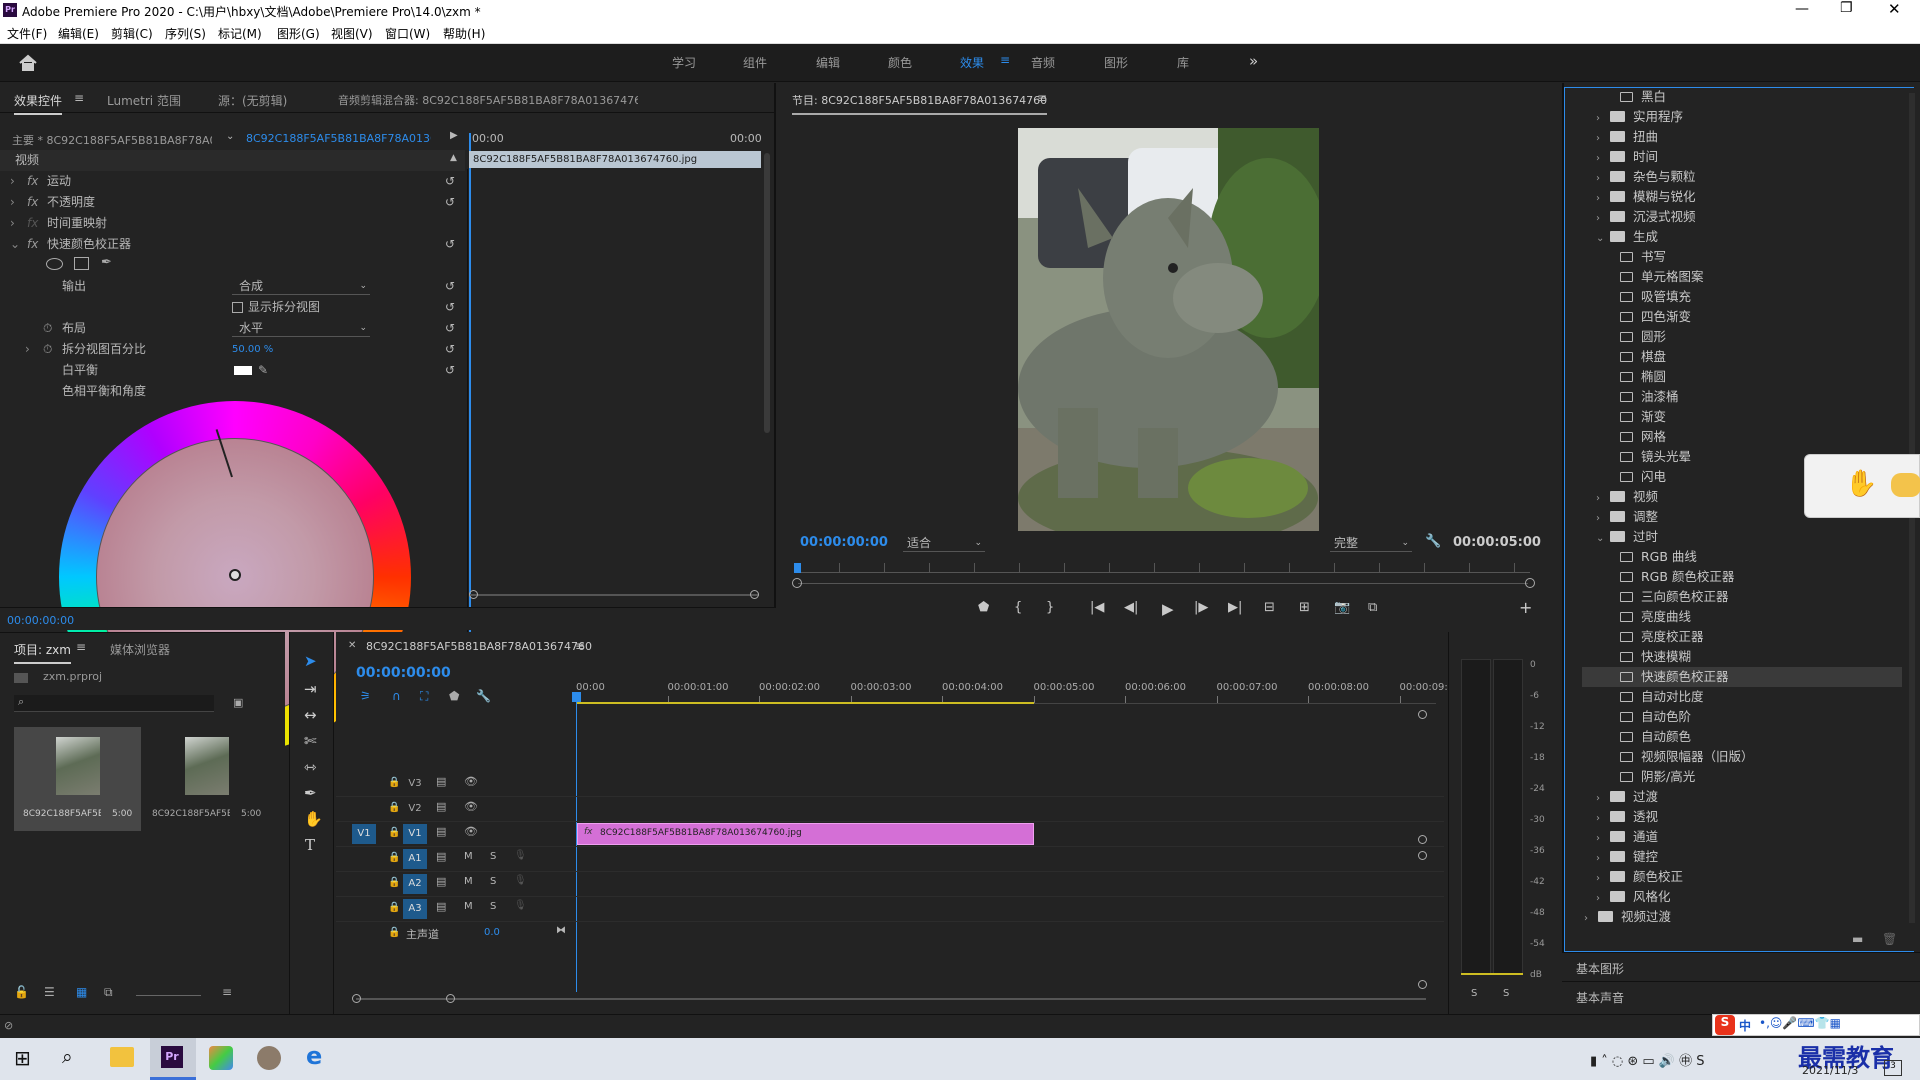 Image resolution: width=1920 pixels, height=1080 pixels. What do you see at coordinates (1748, 177) in the screenshot?
I see `effect-folder: › 杂色与颗粒` at bounding box center [1748, 177].